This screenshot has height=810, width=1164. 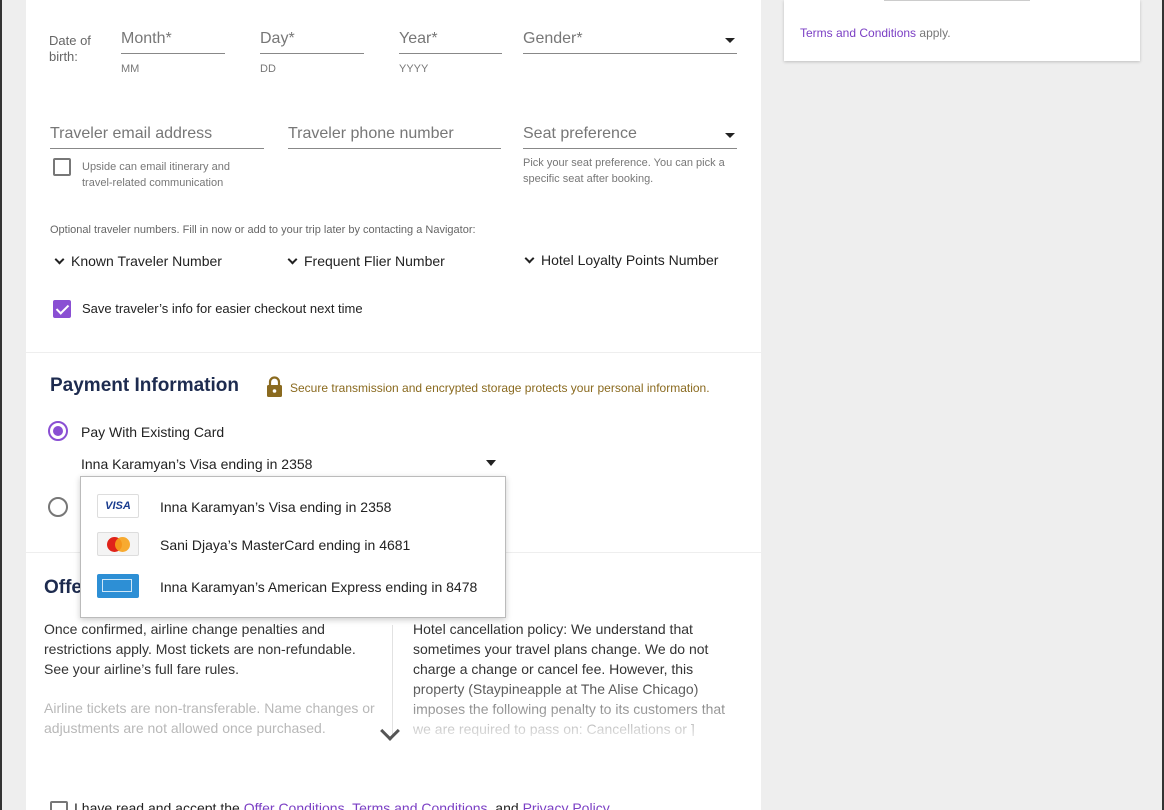 I want to click on seat-preference-select: Seat preference, so click(x=630, y=137).